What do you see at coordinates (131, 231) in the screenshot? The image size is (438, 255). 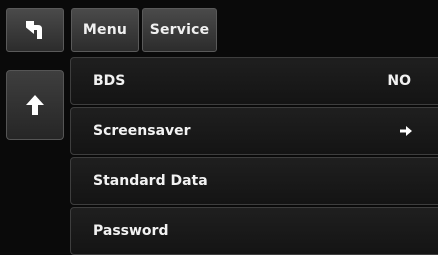 I see `password-label: Password` at bounding box center [131, 231].